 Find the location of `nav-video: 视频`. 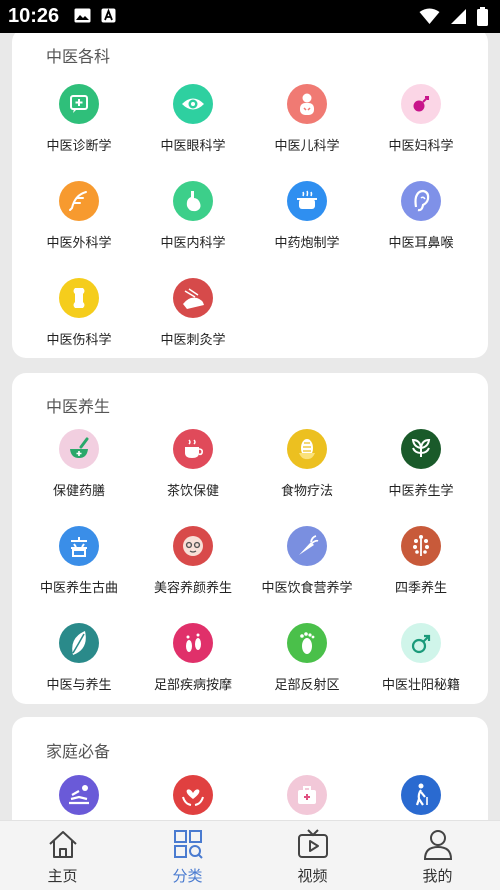

nav-video: 视频 is located at coordinates (312, 855).